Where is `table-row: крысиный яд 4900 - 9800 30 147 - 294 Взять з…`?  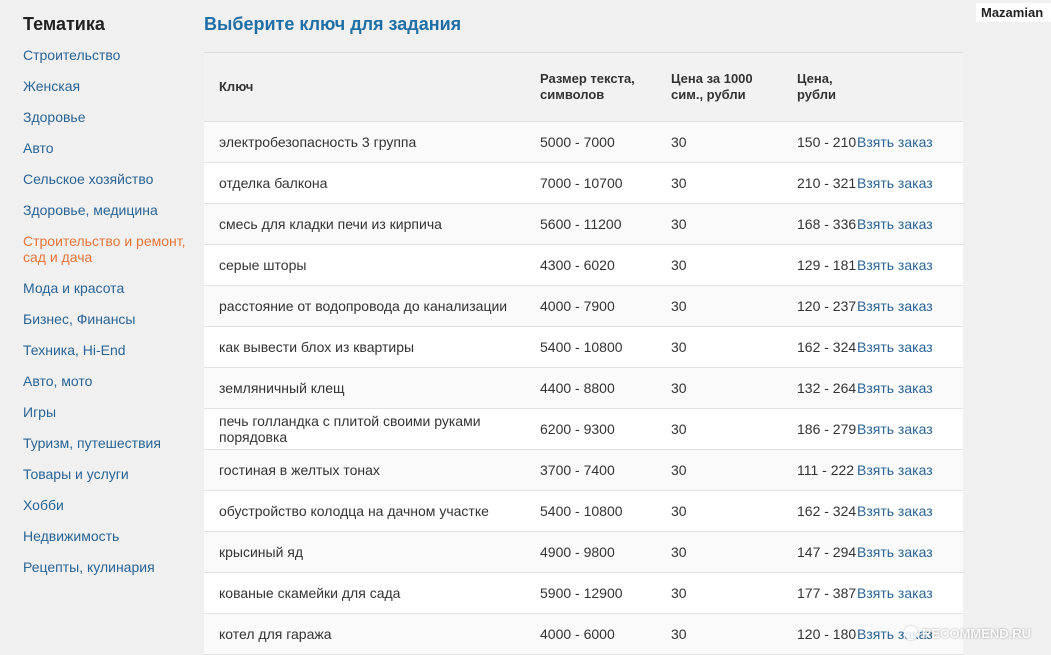
table-row: крысиный яд 4900 - 9800 30 147 - 294 Взять з… is located at coordinates (583, 552).